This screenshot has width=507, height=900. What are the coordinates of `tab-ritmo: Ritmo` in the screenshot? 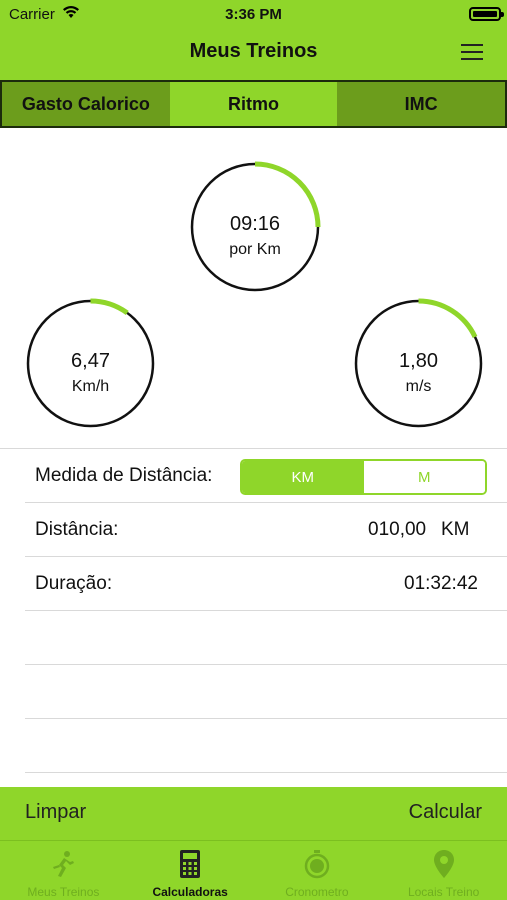 It's located at (253, 104).